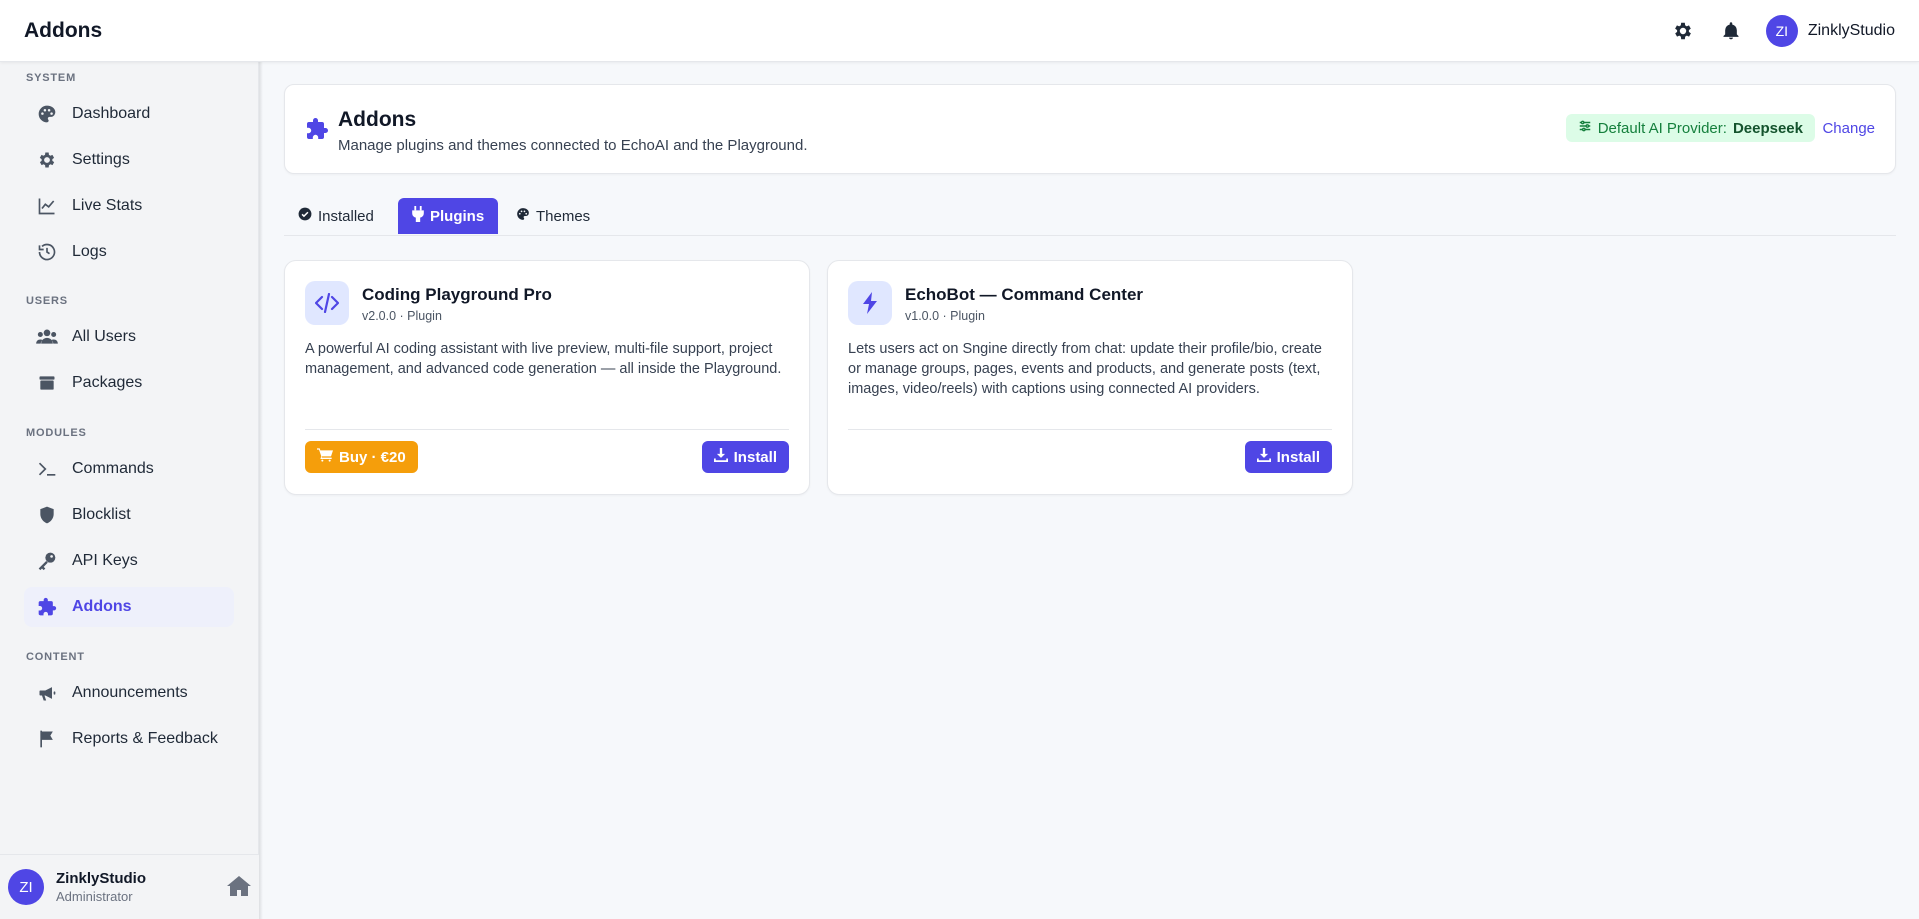  Describe the element at coordinates (51, 78) in the screenshot. I see `section-label-system: SYSTEM` at that location.